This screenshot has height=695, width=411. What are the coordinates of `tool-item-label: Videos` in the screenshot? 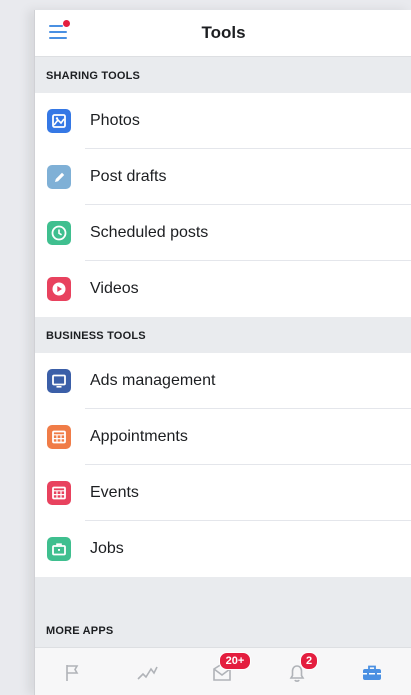 It's located at (114, 288).